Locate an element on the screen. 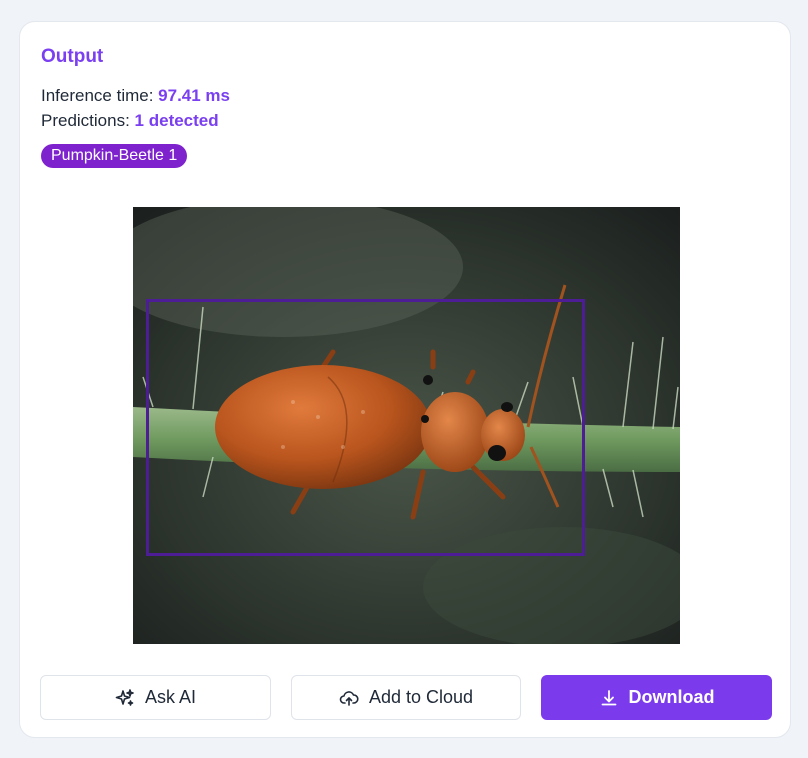 This screenshot has height=758, width=808. download-button: Download is located at coordinates (656, 697).